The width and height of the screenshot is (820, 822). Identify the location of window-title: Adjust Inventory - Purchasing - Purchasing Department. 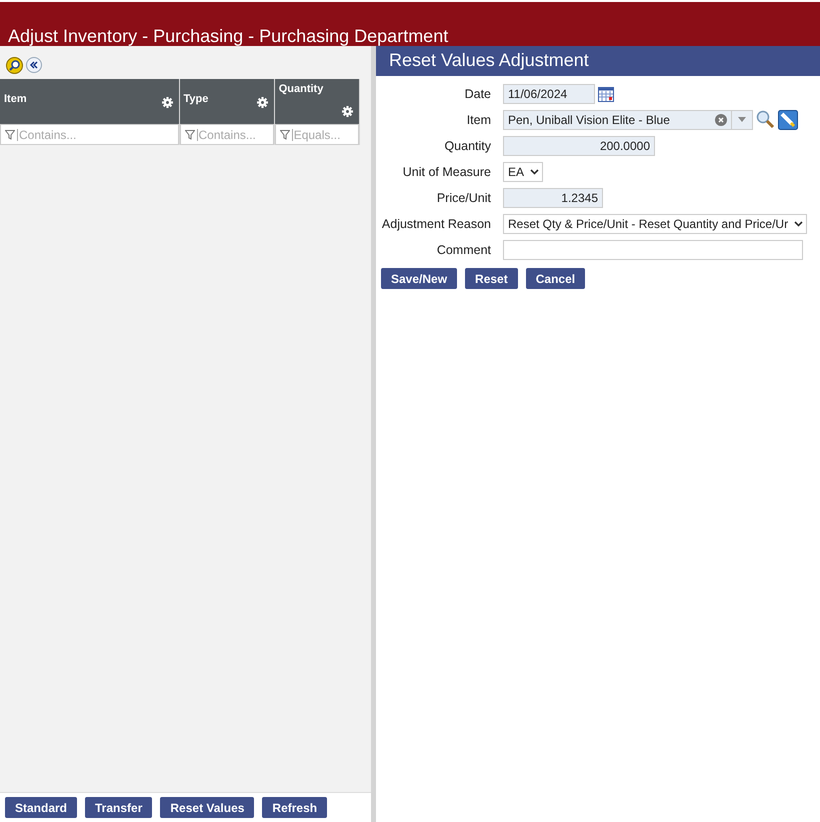
(228, 36).